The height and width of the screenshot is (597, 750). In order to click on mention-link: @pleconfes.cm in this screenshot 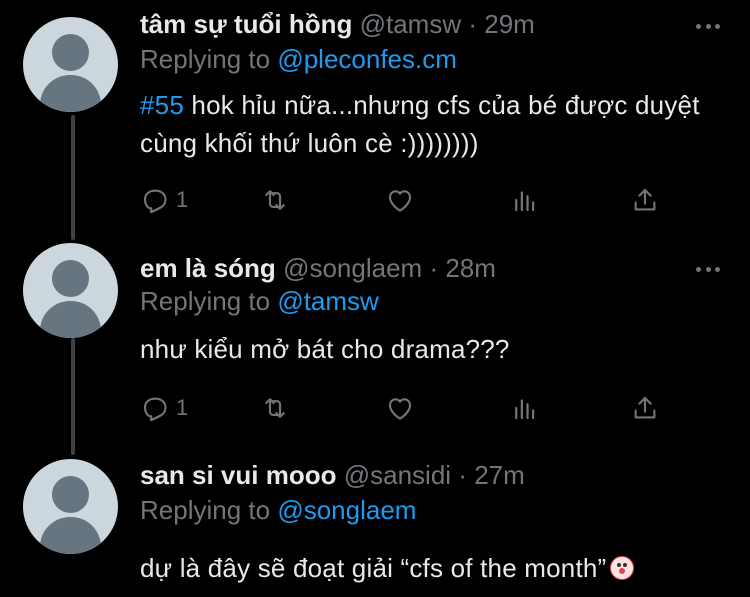, I will do `click(367, 59)`.